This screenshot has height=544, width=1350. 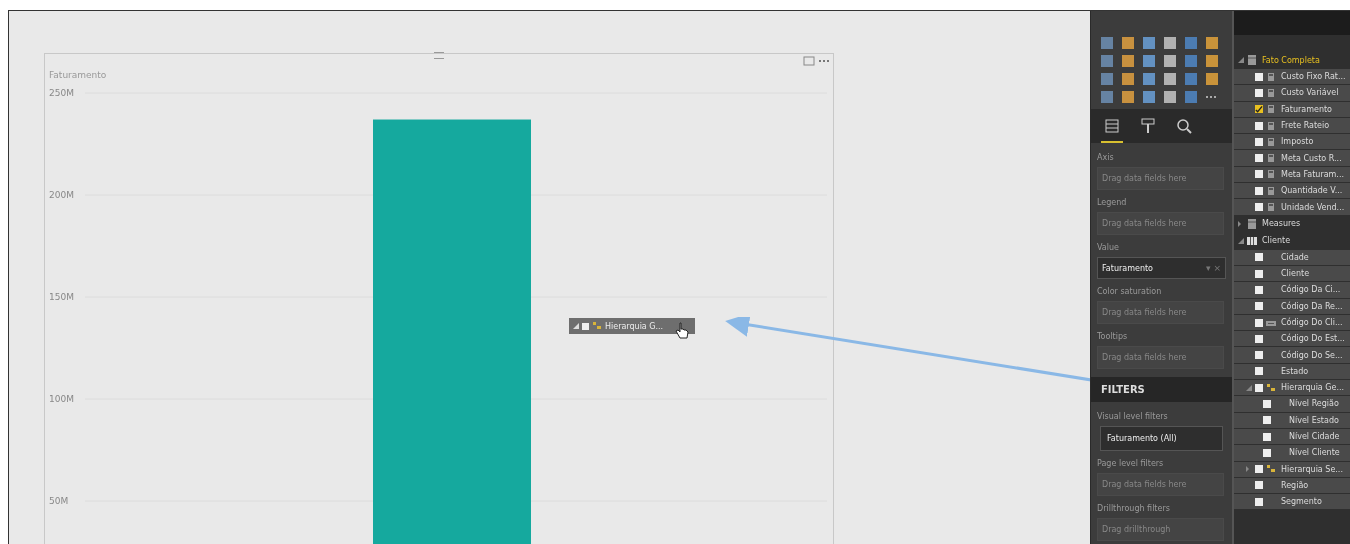 What do you see at coordinates (1292, 240) in the screenshot?
I see `table-header: Cliente` at bounding box center [1292, 240].